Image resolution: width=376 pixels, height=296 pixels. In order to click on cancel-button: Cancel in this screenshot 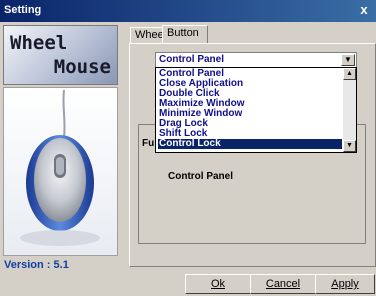, I will do `click(283, 284)`.